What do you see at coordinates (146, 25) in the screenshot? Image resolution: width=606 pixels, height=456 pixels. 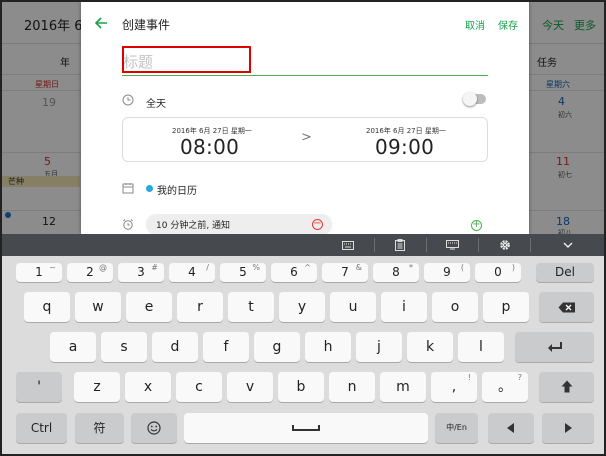 I see `dialog-title: 创建事件` at bounding box center [146, 25].